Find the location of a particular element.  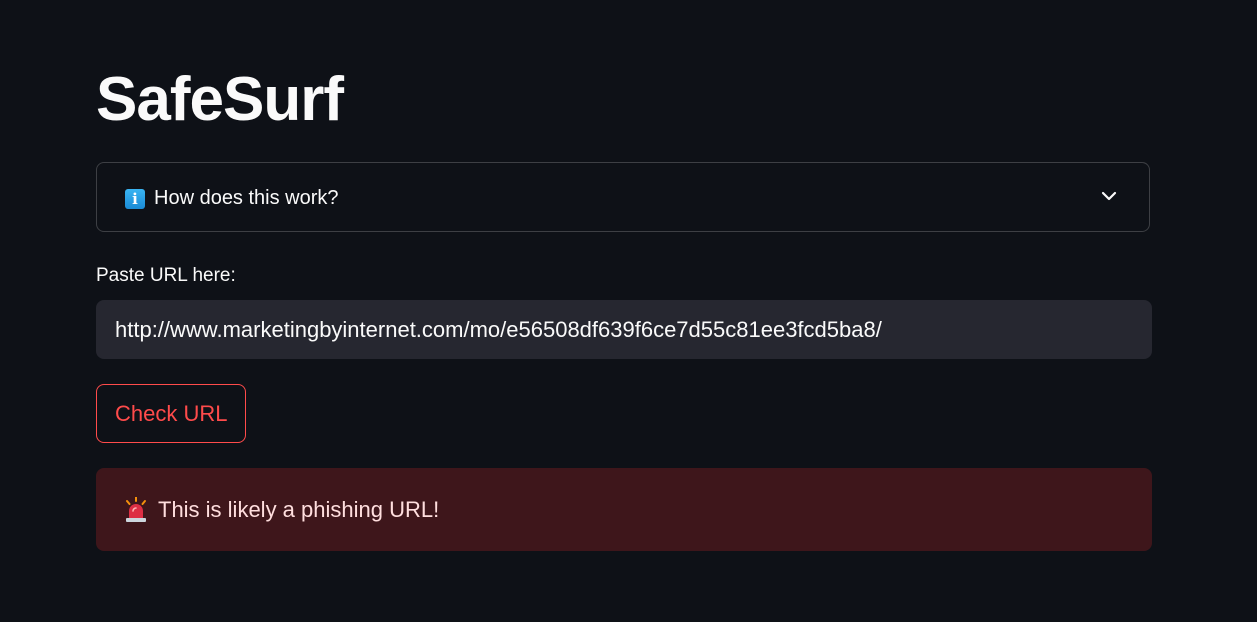

siren-icon is located at coordinates (136, 509).